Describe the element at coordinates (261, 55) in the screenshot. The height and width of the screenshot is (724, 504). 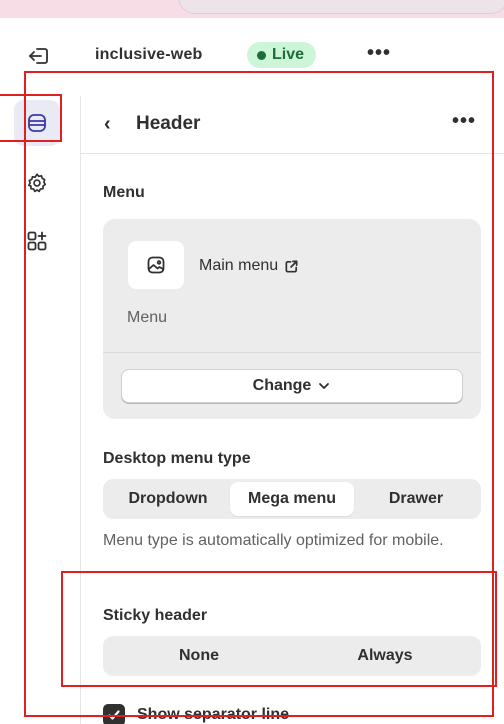
I see `live-dot-icon` at that location.